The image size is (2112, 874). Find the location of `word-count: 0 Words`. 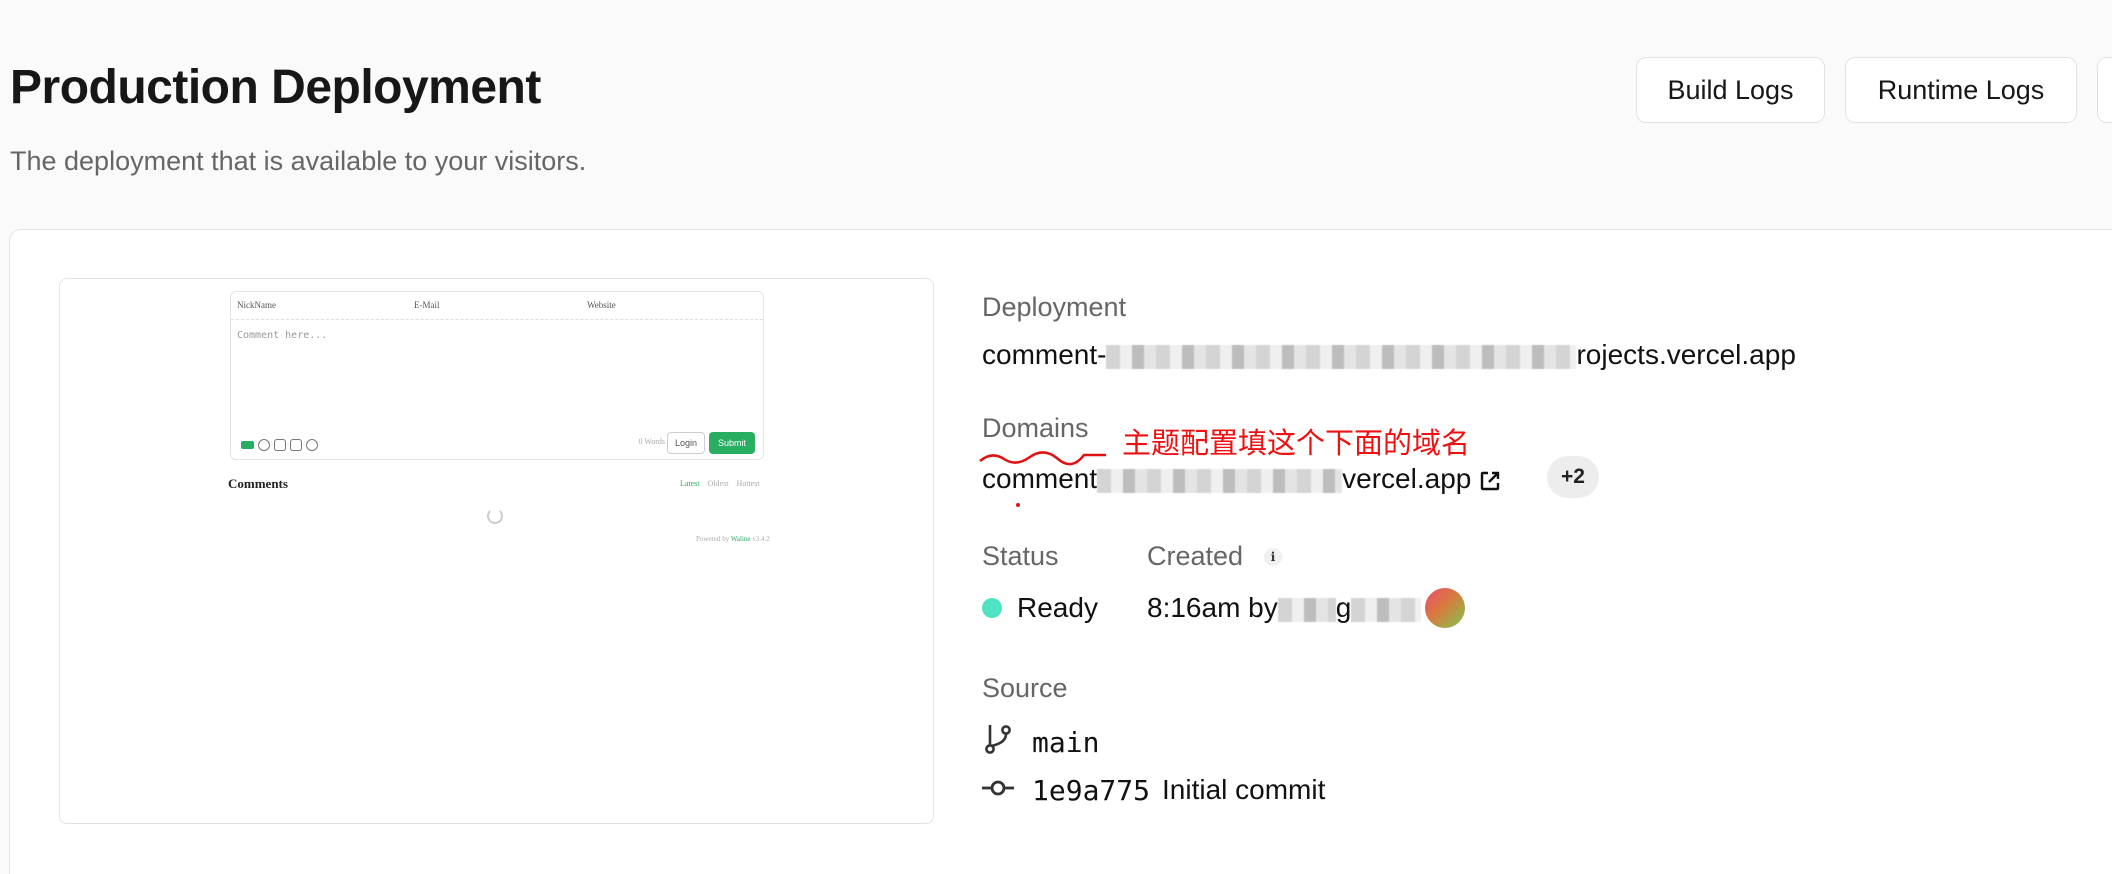

word-count: 0 Words is located at coordinates (651, 441).